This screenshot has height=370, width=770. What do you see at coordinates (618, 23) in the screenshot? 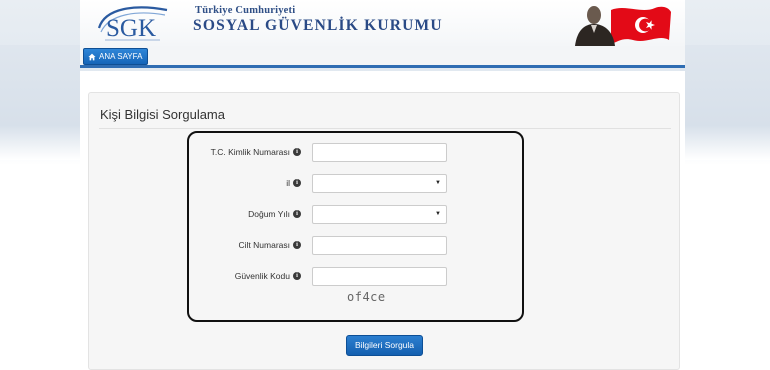
I see `flag-portrait-image` at bounding box center [618, 23].